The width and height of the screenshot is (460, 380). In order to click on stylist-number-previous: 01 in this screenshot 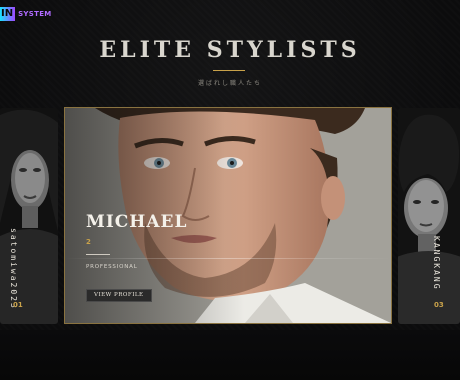, I will do `click(18, 305)`.